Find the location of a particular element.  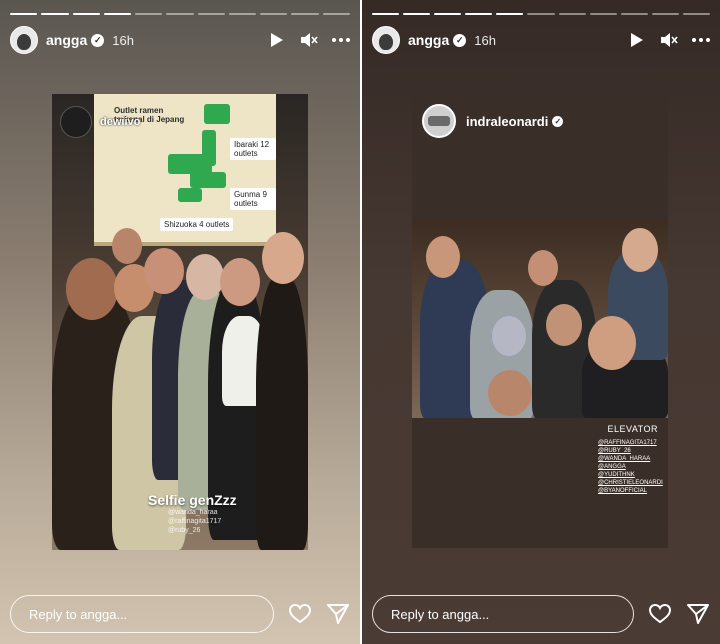

mention: @wanda_haraa is located at coordinates (194, 512).